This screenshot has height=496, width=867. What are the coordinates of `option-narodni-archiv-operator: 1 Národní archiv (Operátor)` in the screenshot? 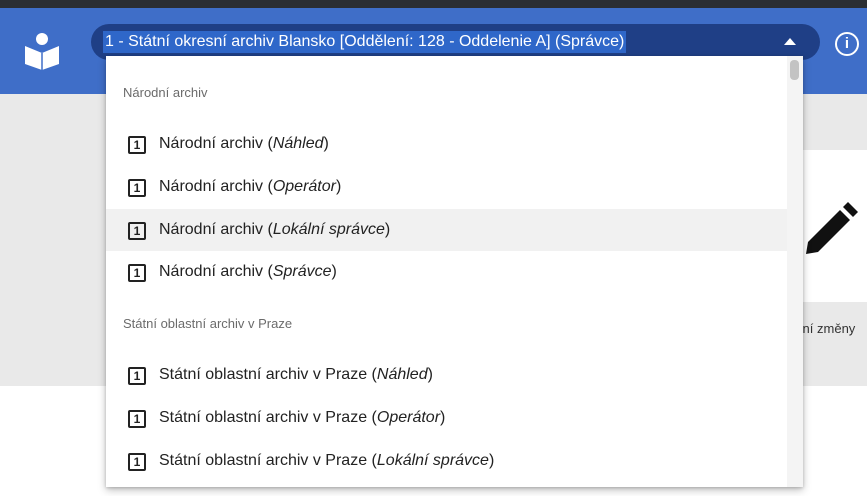 It's located at (446, 187).